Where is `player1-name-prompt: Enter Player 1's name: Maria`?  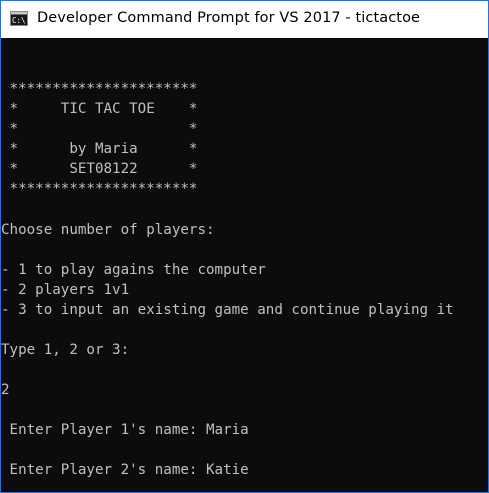 player1-name-prompt: Enter Player 1's name: Maria is located at coordinates (125, 430).